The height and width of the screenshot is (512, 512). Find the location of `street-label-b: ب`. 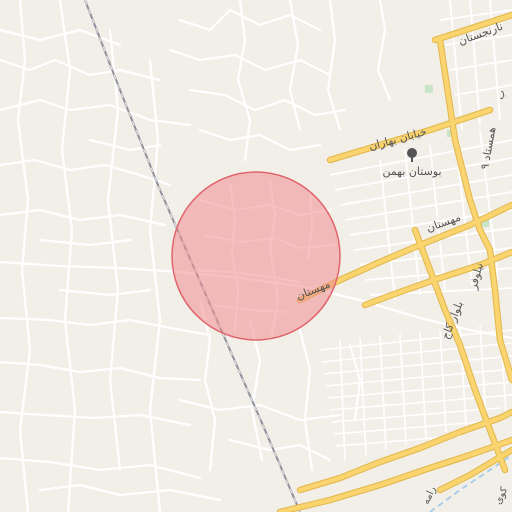

street-label-b: ب is located at coordinates (501, 94).